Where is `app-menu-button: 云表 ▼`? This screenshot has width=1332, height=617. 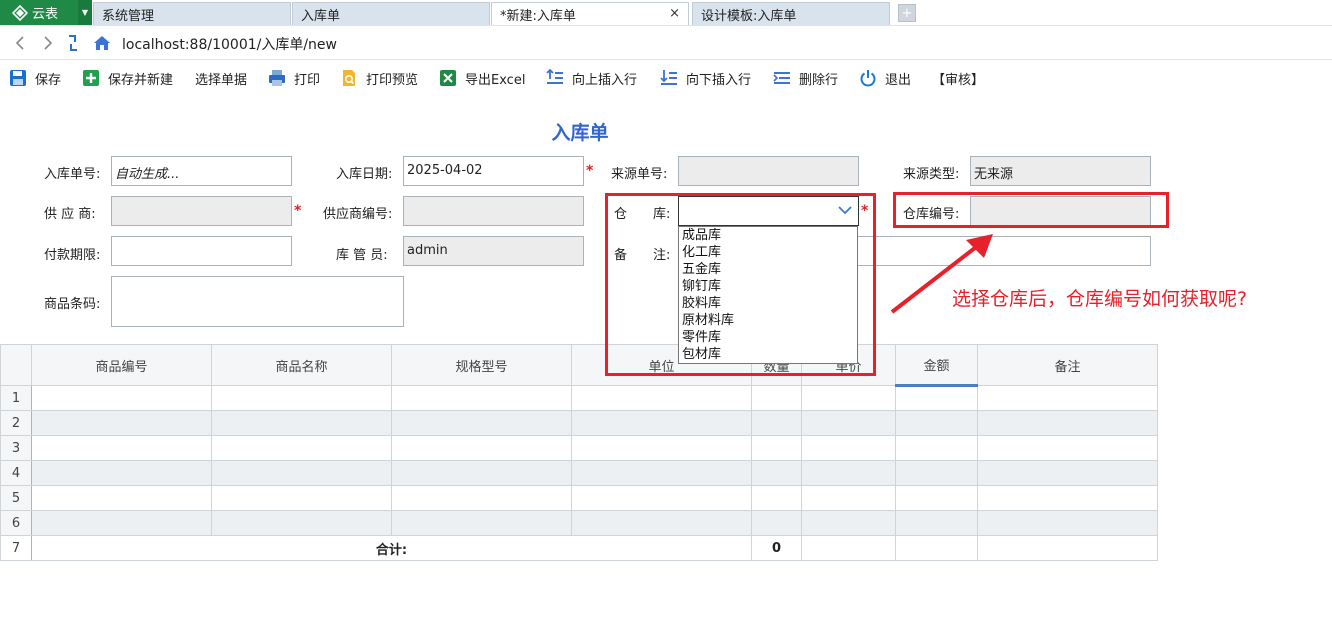 app-menu-button: 云表 ▼ is located at coordinates (46, 12).